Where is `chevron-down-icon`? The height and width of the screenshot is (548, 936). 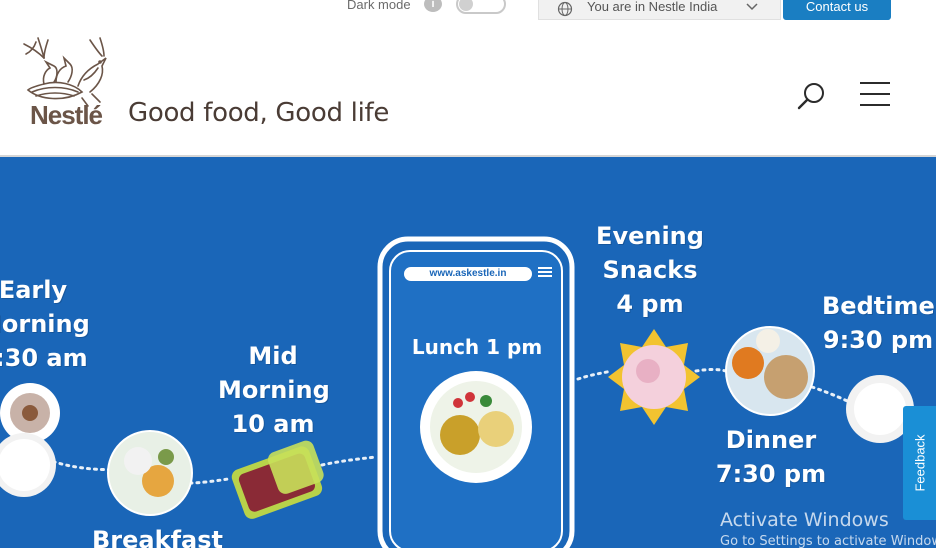 chevron-down-icon is located at coordinates (752, 7).